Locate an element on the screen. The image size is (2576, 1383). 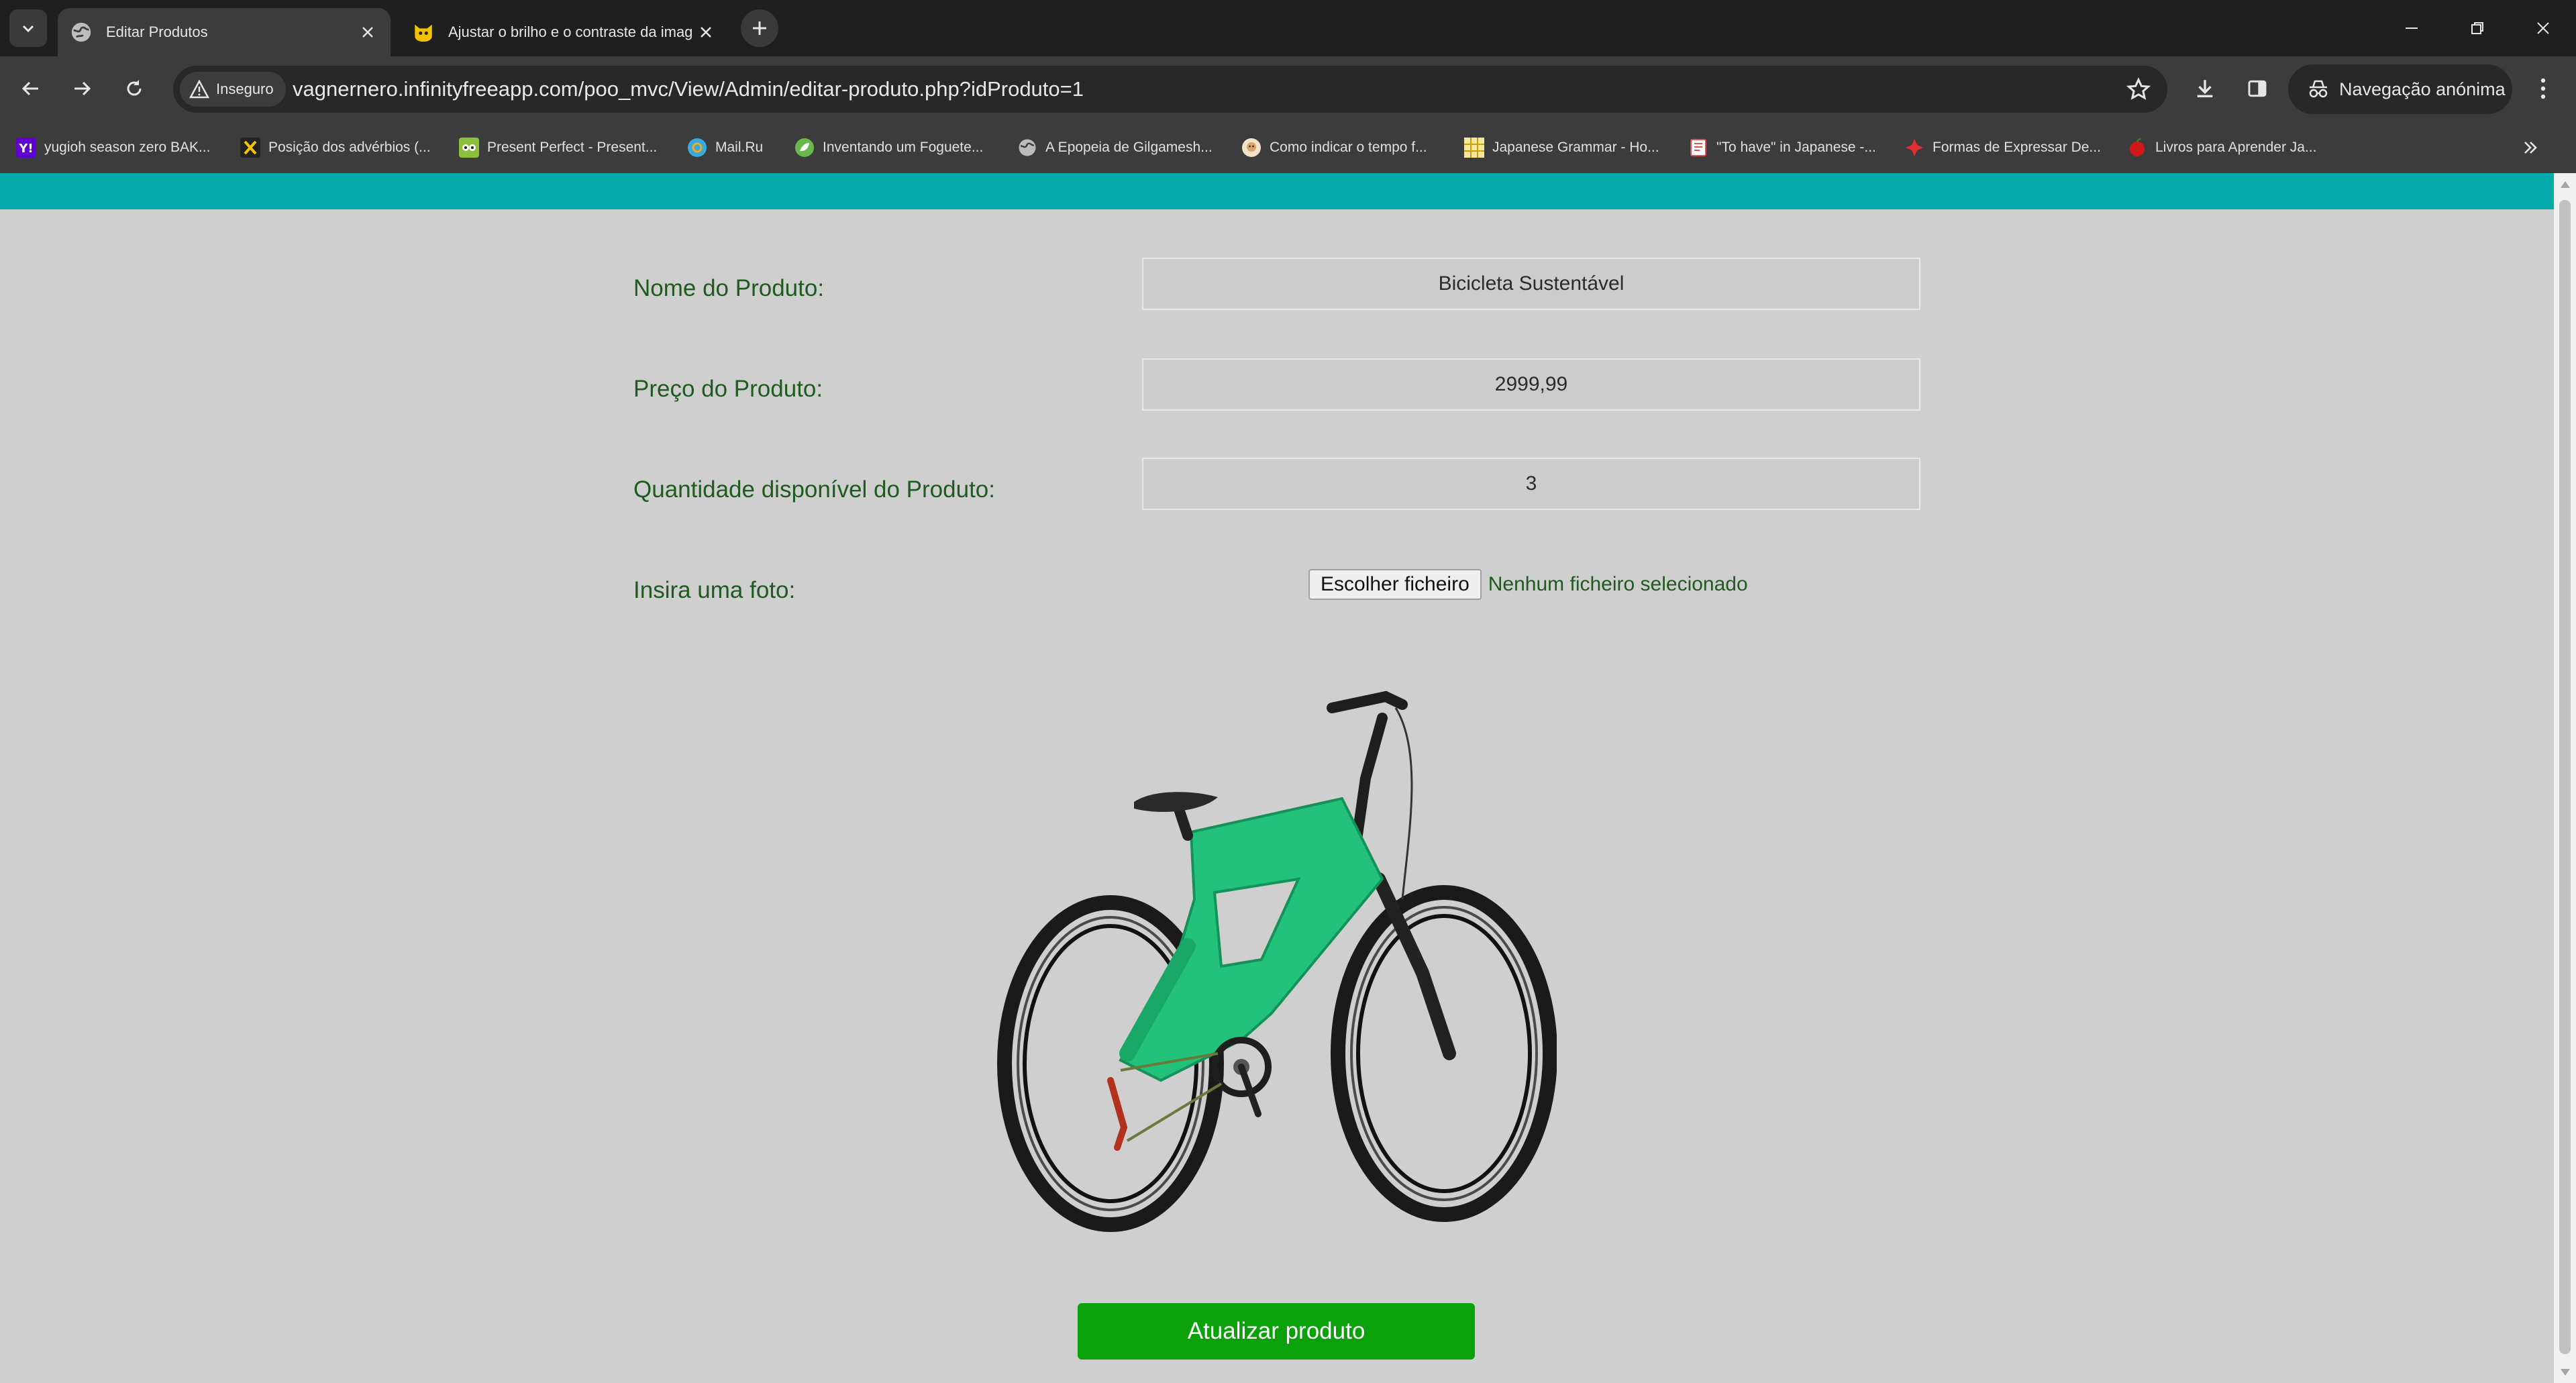
site-header-bar is located at coordinates (1277, 191).